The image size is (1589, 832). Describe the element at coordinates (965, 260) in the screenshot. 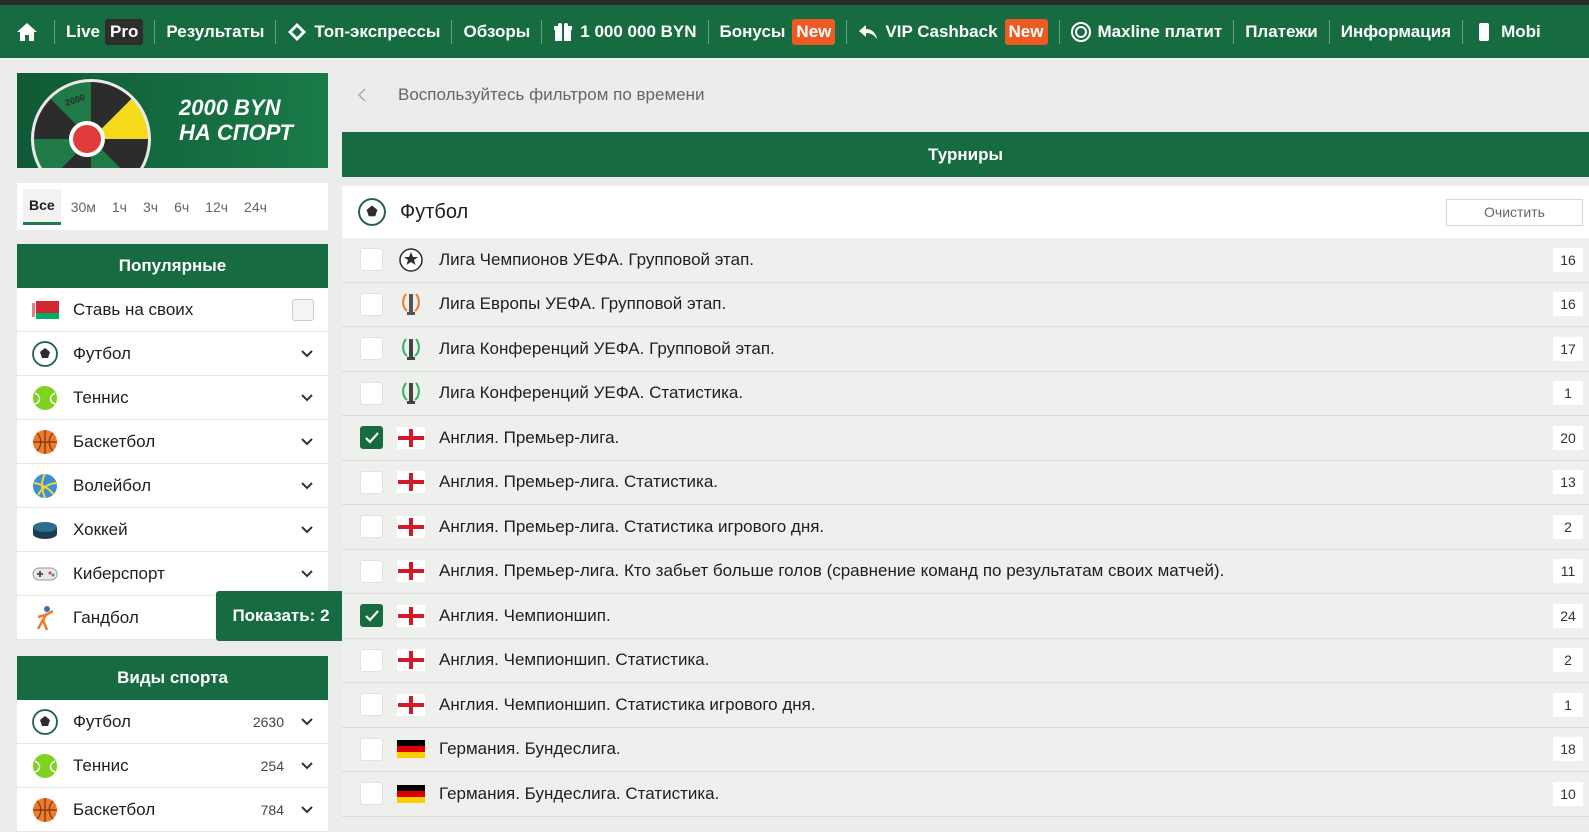

I see `tournament-row: Лига Чемпионов УЕФА. Групповой этап. 16` at that location.